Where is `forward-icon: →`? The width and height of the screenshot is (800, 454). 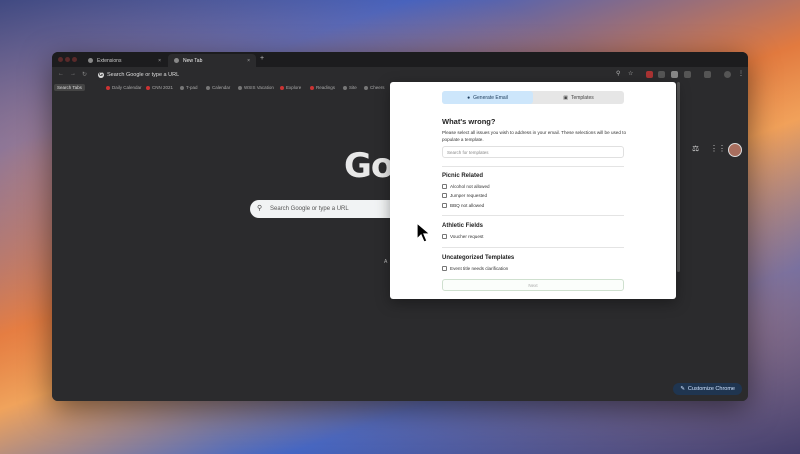
forward-icon: → is located at coordinates (73, 74).